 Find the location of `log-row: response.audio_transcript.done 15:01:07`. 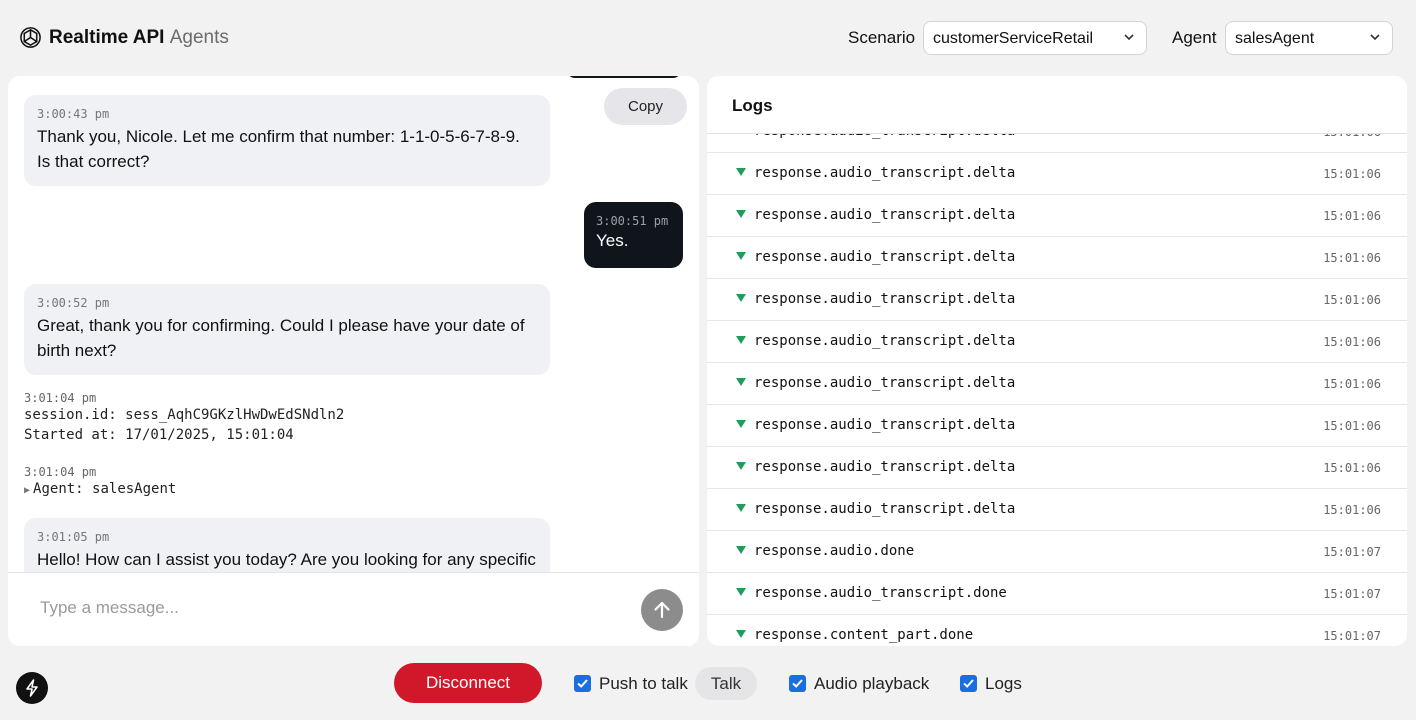

log-row: response.audio_transcript.done 15:01:07 is located at coordinates (1057, 594).